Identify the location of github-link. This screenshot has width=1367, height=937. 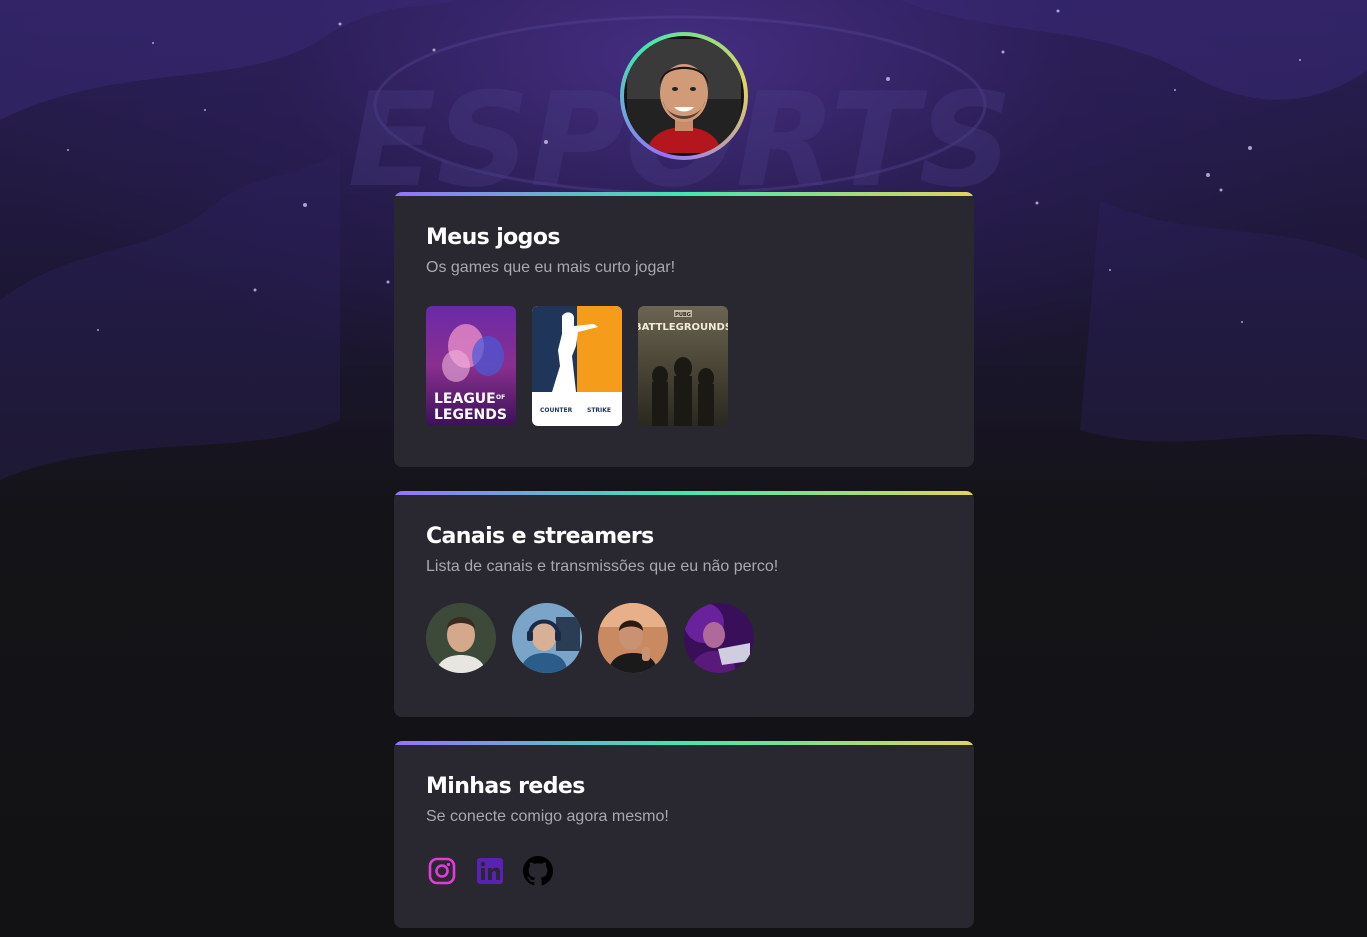
(538, 871).